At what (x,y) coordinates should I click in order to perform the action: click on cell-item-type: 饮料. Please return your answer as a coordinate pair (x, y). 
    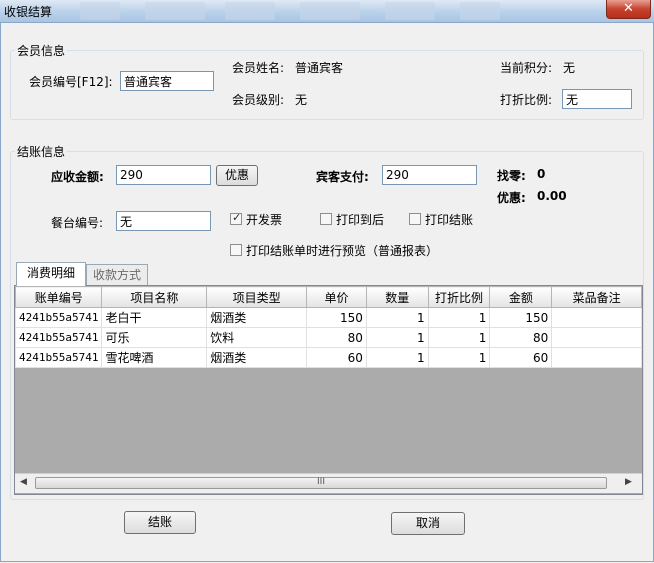
    Looking at the image, I should click on (257, 337).